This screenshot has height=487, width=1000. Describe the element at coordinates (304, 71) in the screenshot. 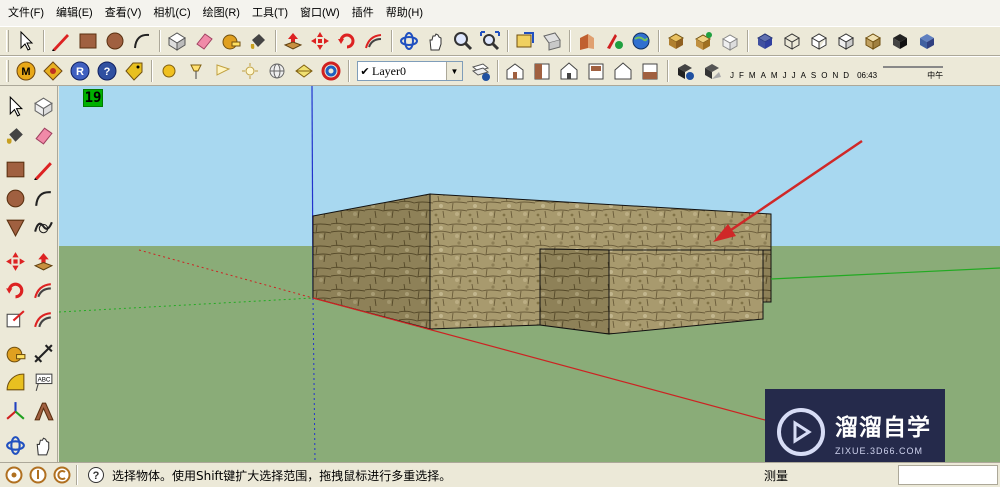

I see `edge-tool-icon` at that location.